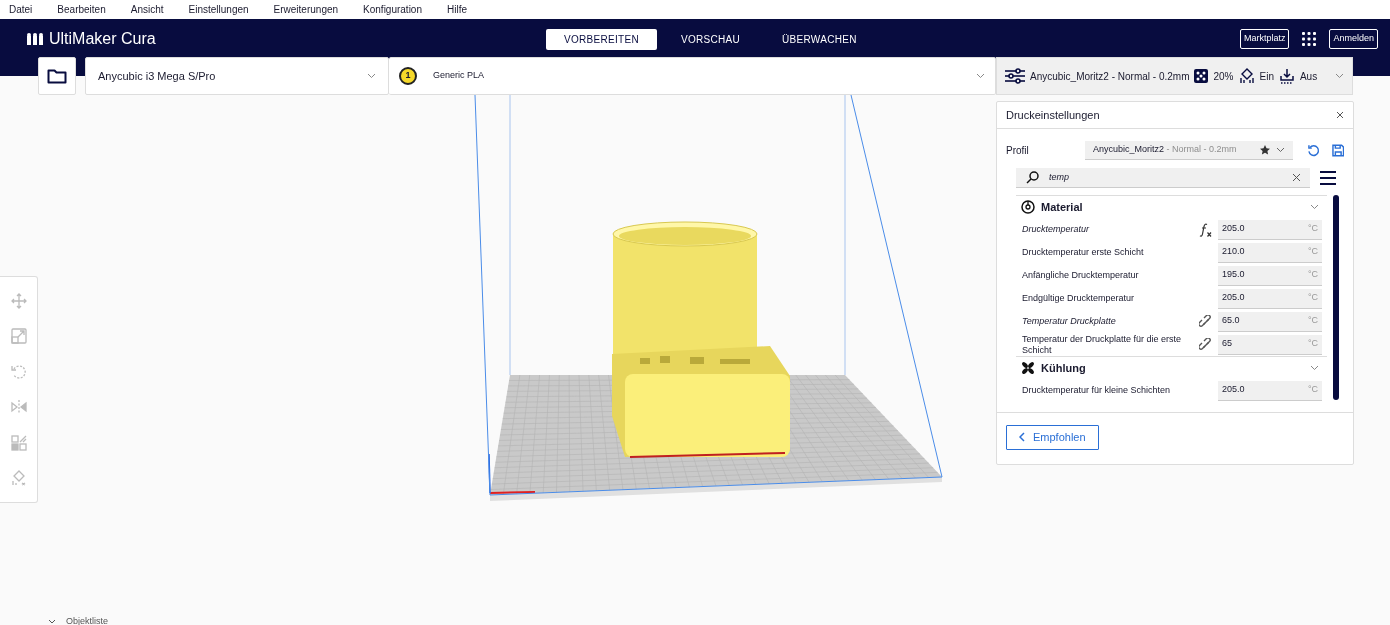 The width and height of the screenshot is (1390, 625). Describe the element at coordinates (1328, 178) in the screenshot. I see `menu-icon` at that location.